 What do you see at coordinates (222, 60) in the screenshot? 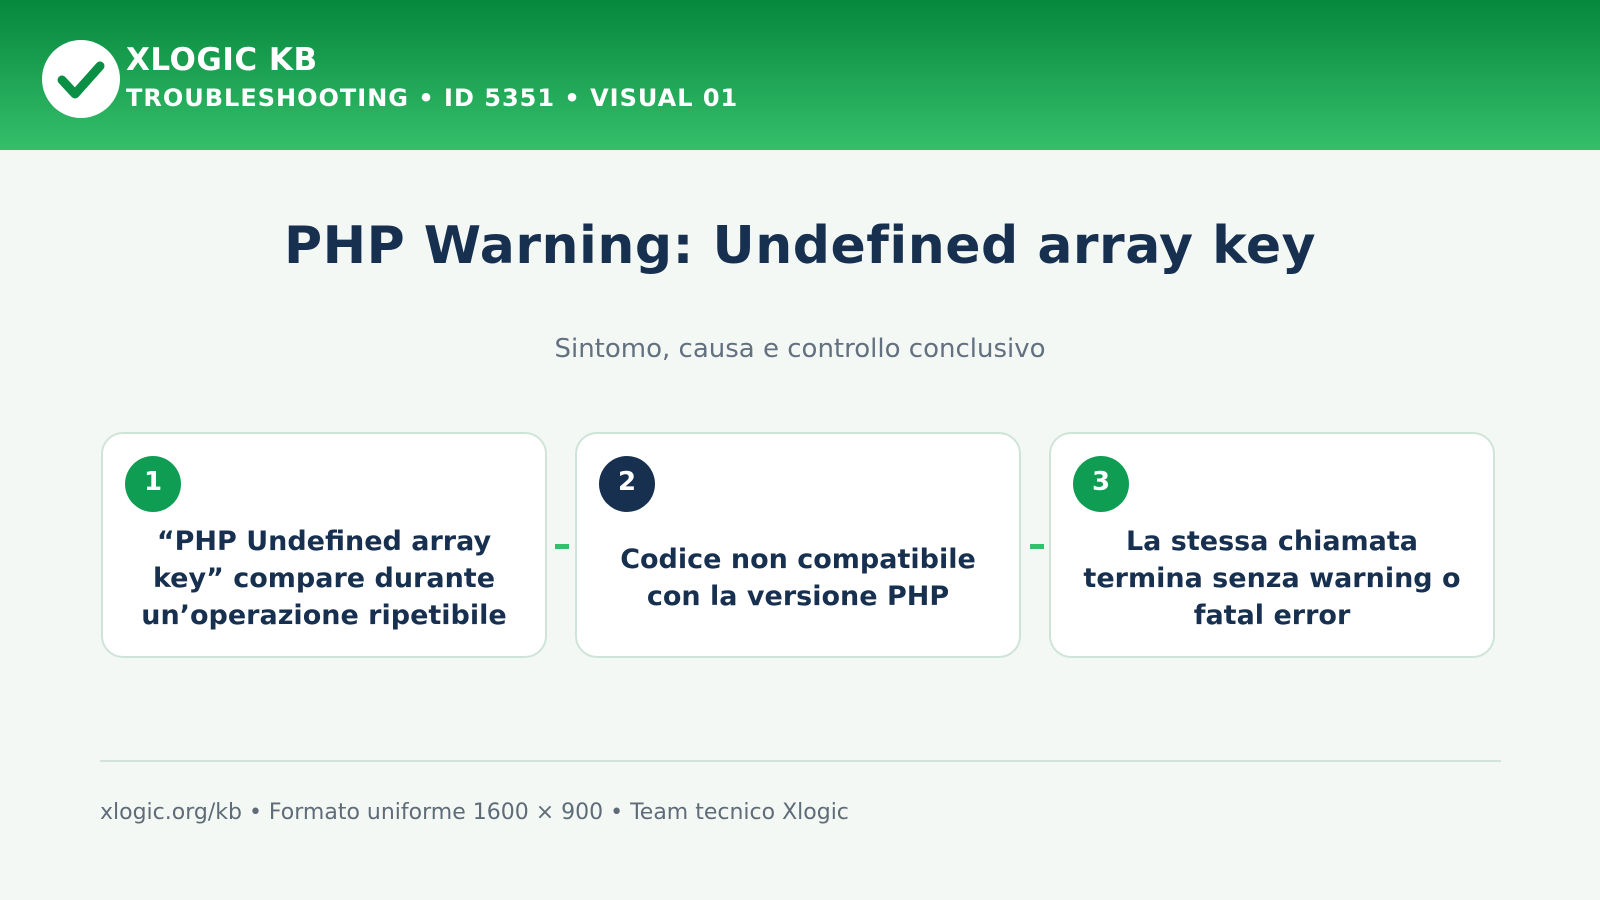
I see `brand-name: XLOGIC KB` at bounding box center [222, 60].